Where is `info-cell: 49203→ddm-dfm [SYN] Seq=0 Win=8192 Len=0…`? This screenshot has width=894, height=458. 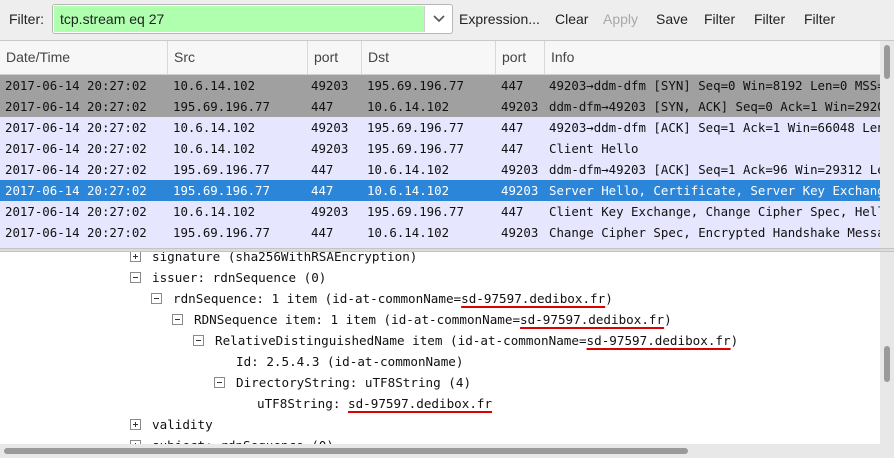 info-cell: 49203→ddm-dfm [SYN] Seq=0 Win=8192 Len=0… is located at coordinates (714, 85).